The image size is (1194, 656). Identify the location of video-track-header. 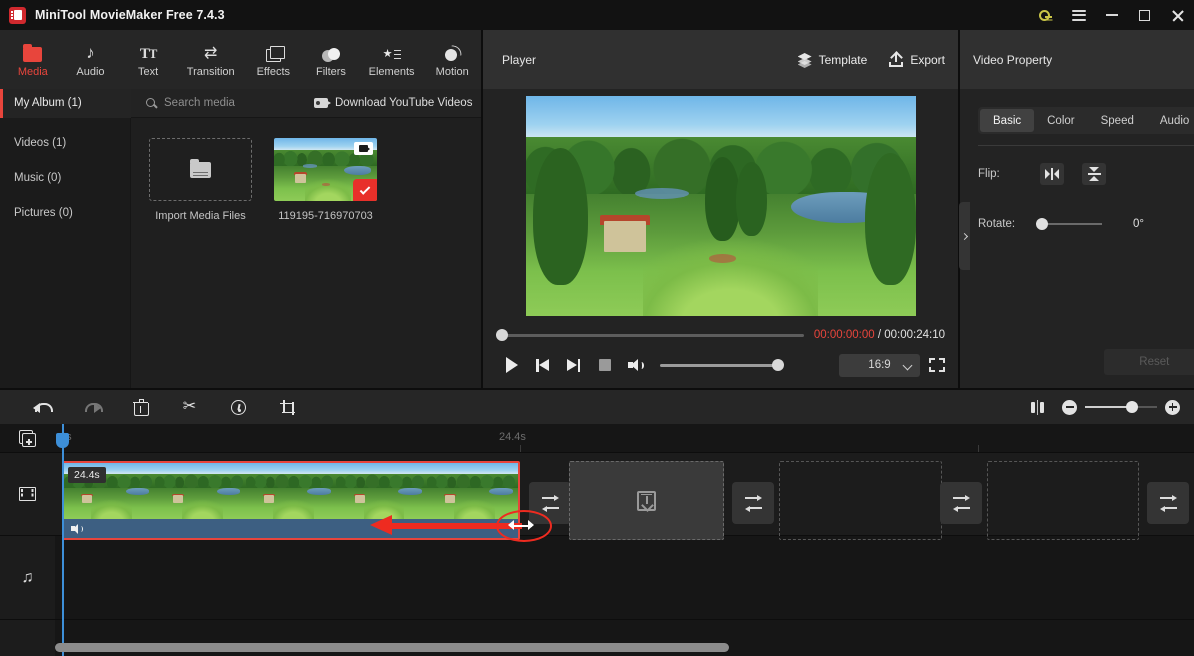
(27, 494).